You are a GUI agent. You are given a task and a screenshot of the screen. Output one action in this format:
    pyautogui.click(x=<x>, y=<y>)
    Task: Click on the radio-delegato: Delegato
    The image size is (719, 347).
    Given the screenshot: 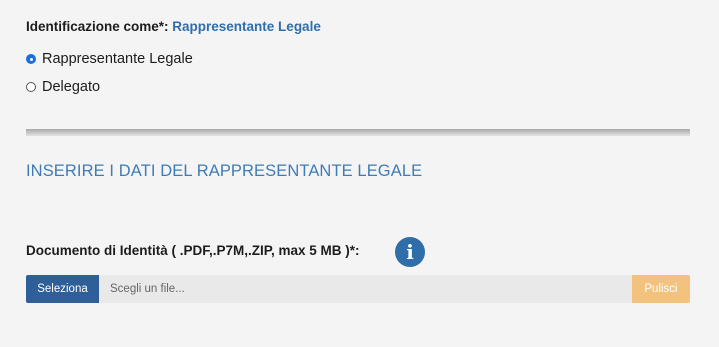 What is the action you would take?
    pyautogui.click(x=63, y=87)
    